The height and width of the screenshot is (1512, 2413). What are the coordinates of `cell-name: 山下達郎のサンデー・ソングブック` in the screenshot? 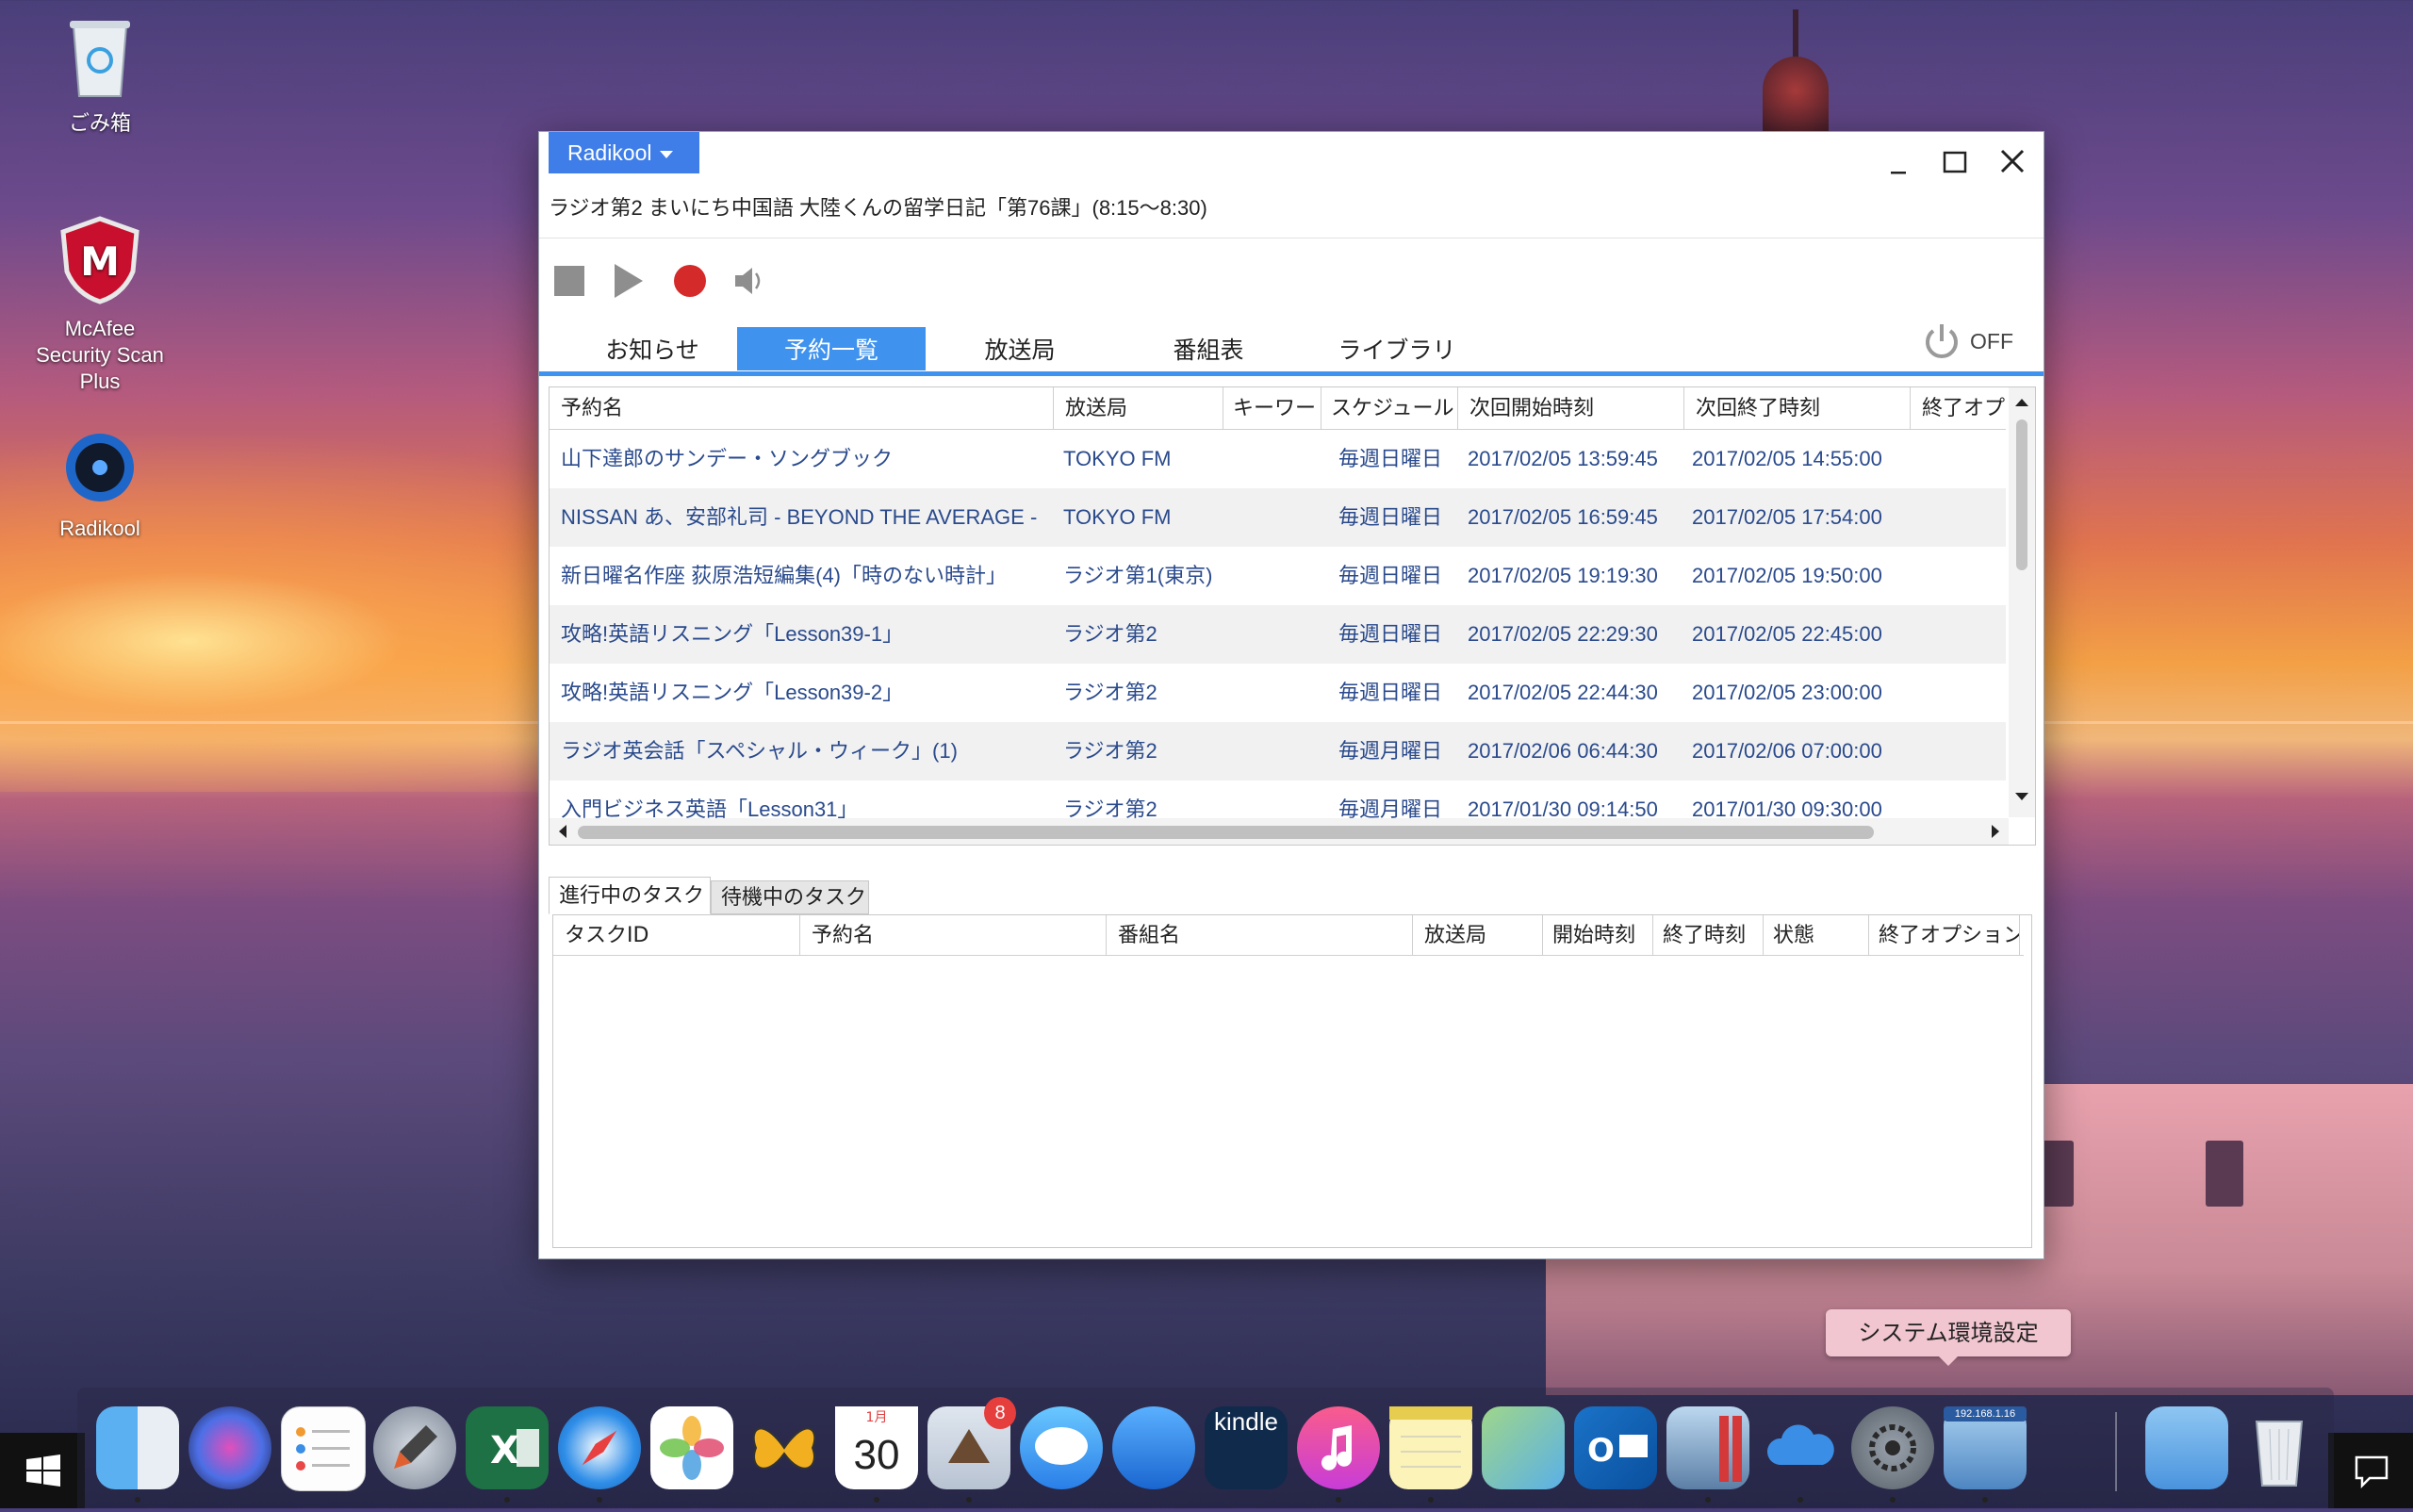 It's located at (728, 459).